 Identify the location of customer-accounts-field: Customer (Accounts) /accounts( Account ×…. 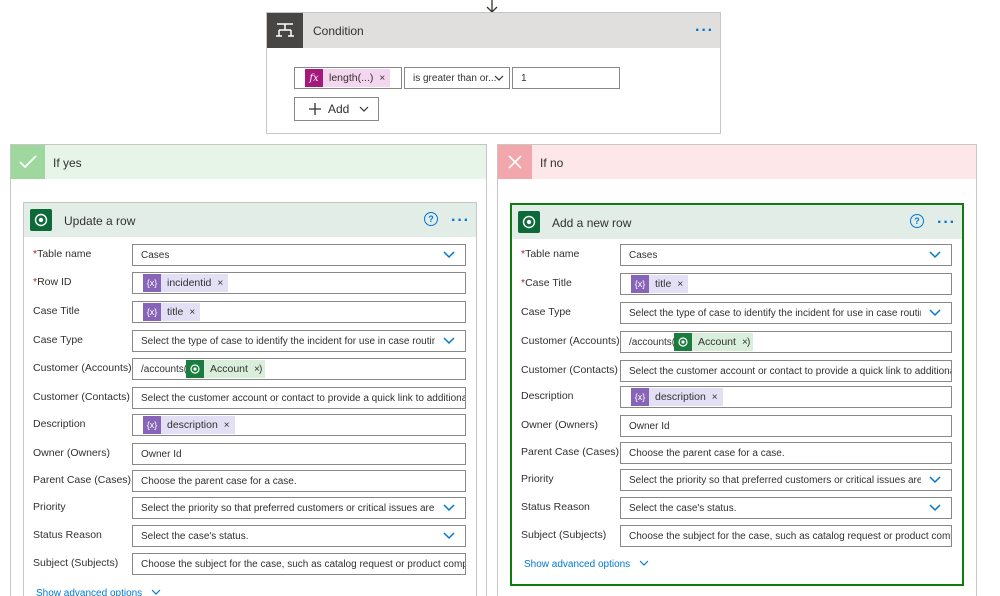
(737, 343).